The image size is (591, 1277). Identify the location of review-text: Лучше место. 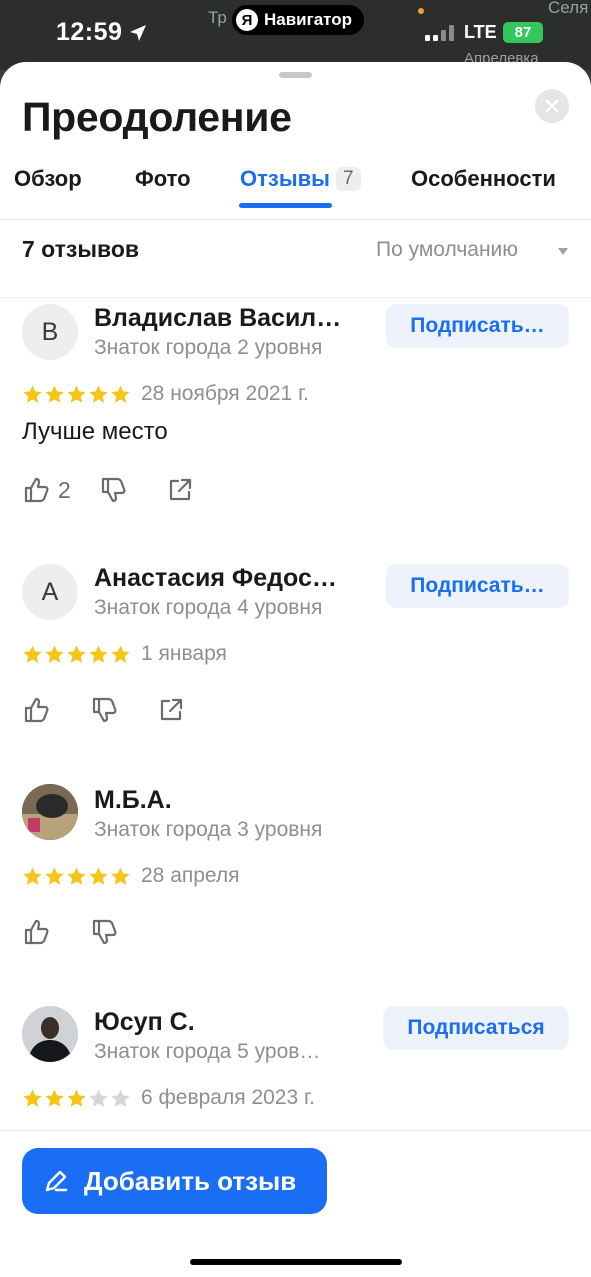
(95, 431).